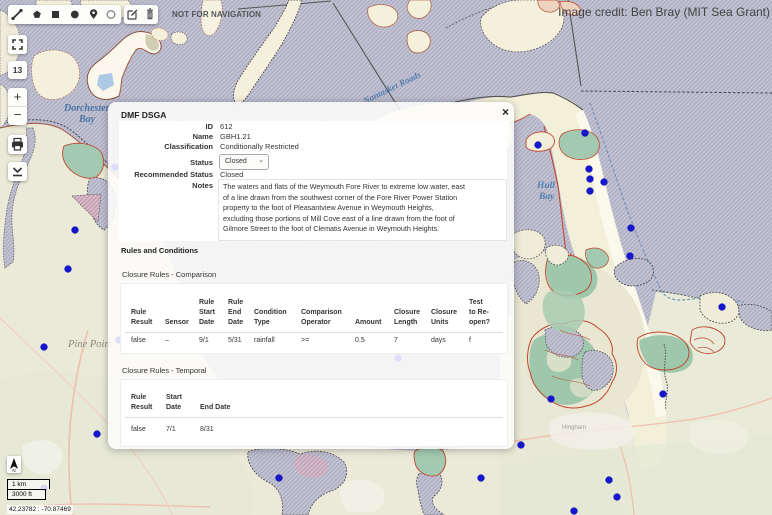 This screenshot has width=772, height=515. Describe the element at coordinates (86, 108) in the screenshot. I see `svg-text: Dorchester` at that location.